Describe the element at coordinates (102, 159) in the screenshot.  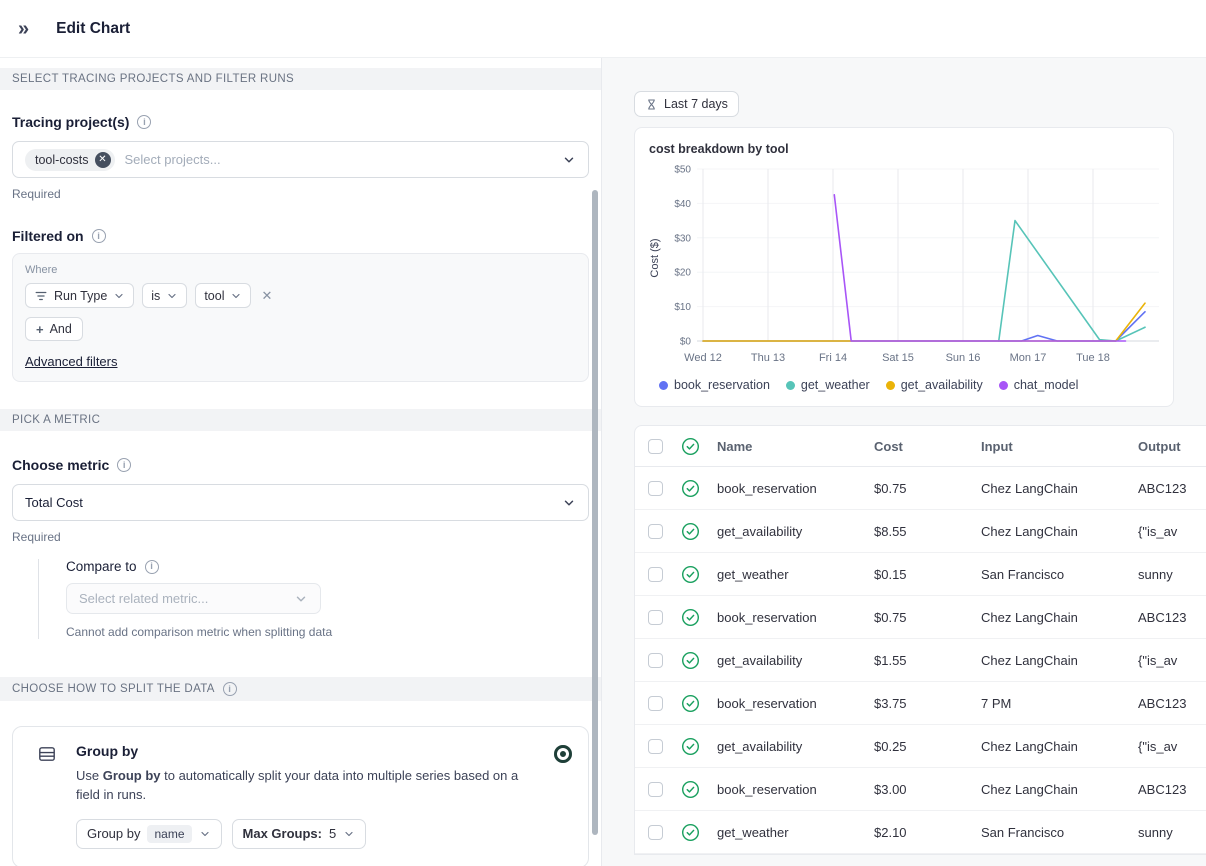
I see `remove-project-icon` at that location.